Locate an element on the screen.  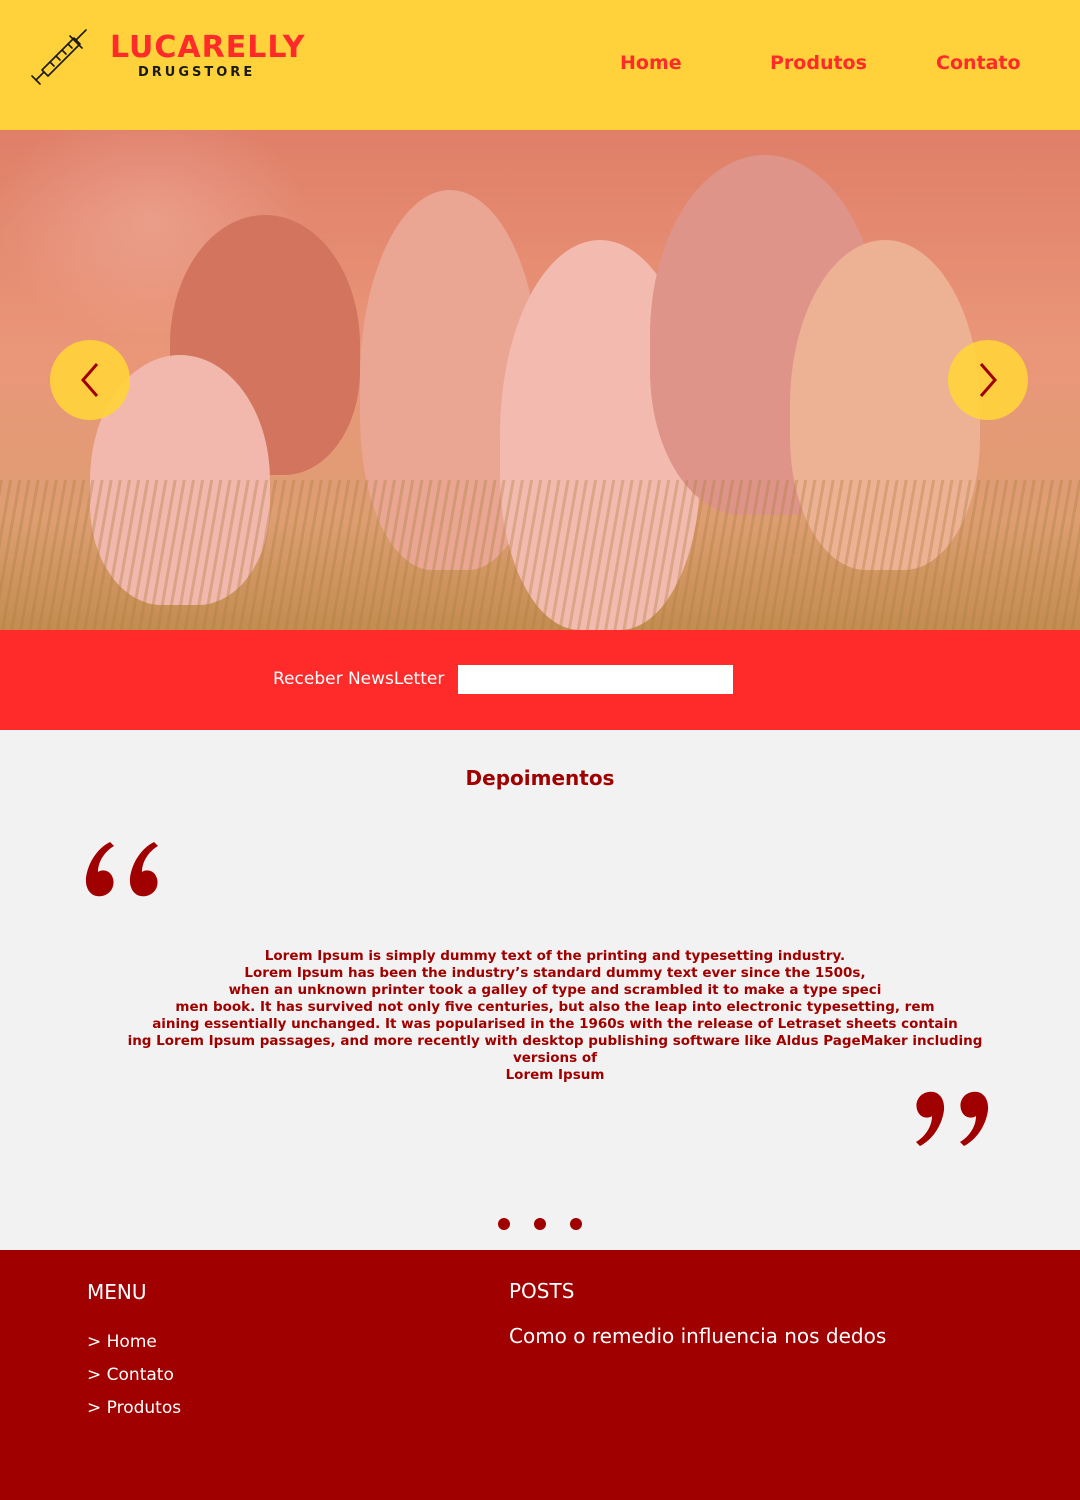
chevron-right-icon is located at coordinates (988, 380).